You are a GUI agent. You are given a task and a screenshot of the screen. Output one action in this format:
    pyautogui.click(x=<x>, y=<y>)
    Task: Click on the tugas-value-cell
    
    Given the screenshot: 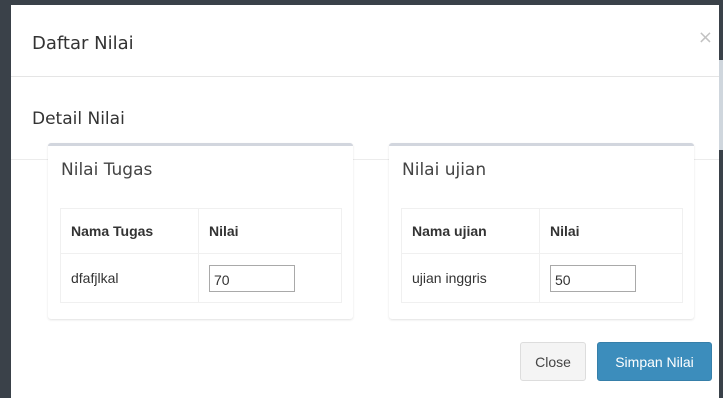 What is the action you would take?
    pyautogui.click(x=270, y=278)
    